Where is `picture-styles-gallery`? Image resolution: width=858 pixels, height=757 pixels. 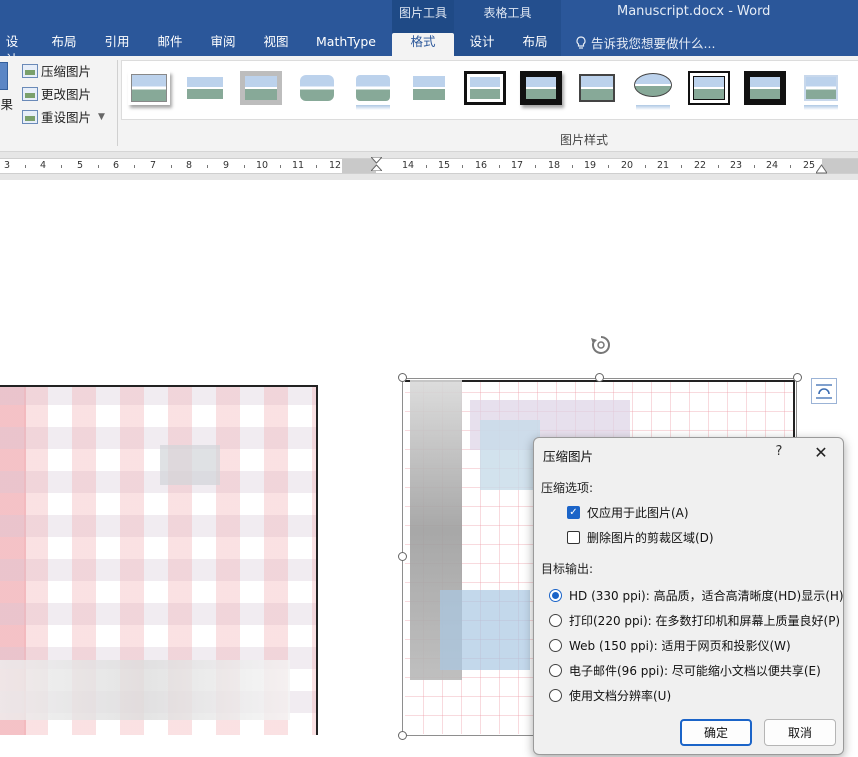 picture-styles-gallery is located at coordinates (489, 90).